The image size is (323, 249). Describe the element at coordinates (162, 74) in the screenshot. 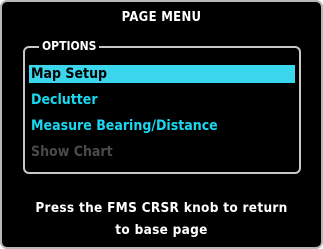

I see `menu-item-map-setup: Map Setup` at that location.